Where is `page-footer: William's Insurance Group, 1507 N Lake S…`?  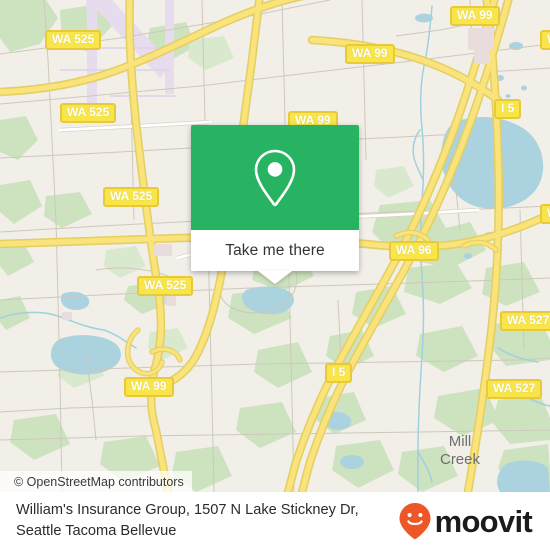
page-footer: William's Insurance Group, 1507 N Lake S… is located at coordinates (275, 521).